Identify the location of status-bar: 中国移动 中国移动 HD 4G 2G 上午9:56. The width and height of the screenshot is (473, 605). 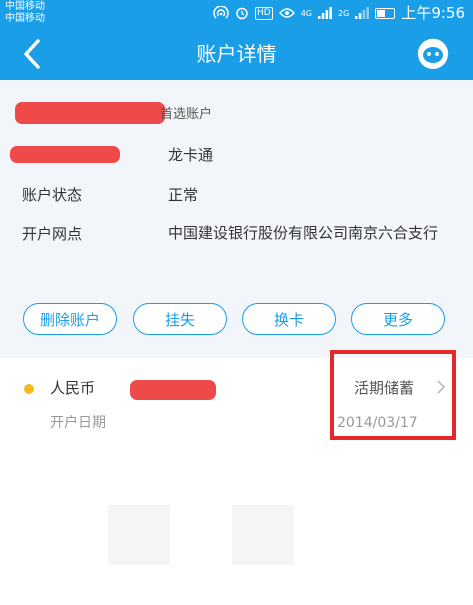
(236, 14).